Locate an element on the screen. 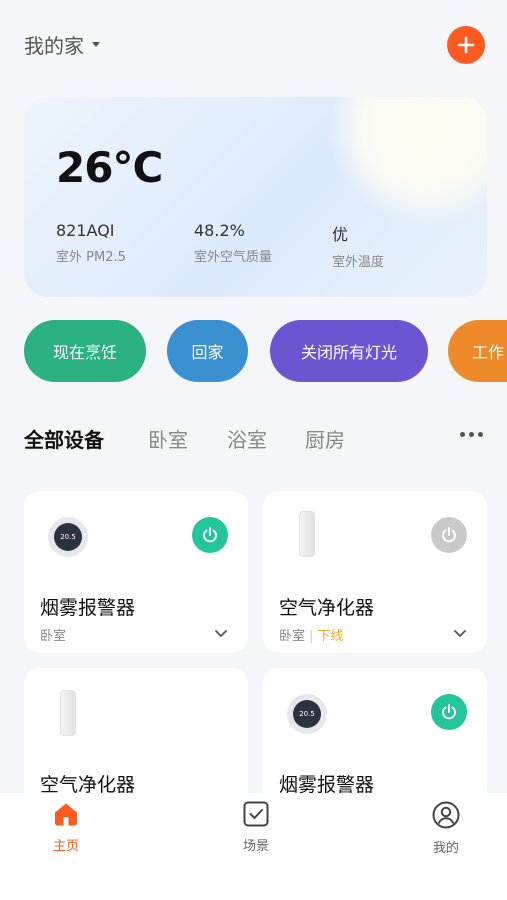  stat-label: 室外空气质量 is located at coordinates (233, 257).